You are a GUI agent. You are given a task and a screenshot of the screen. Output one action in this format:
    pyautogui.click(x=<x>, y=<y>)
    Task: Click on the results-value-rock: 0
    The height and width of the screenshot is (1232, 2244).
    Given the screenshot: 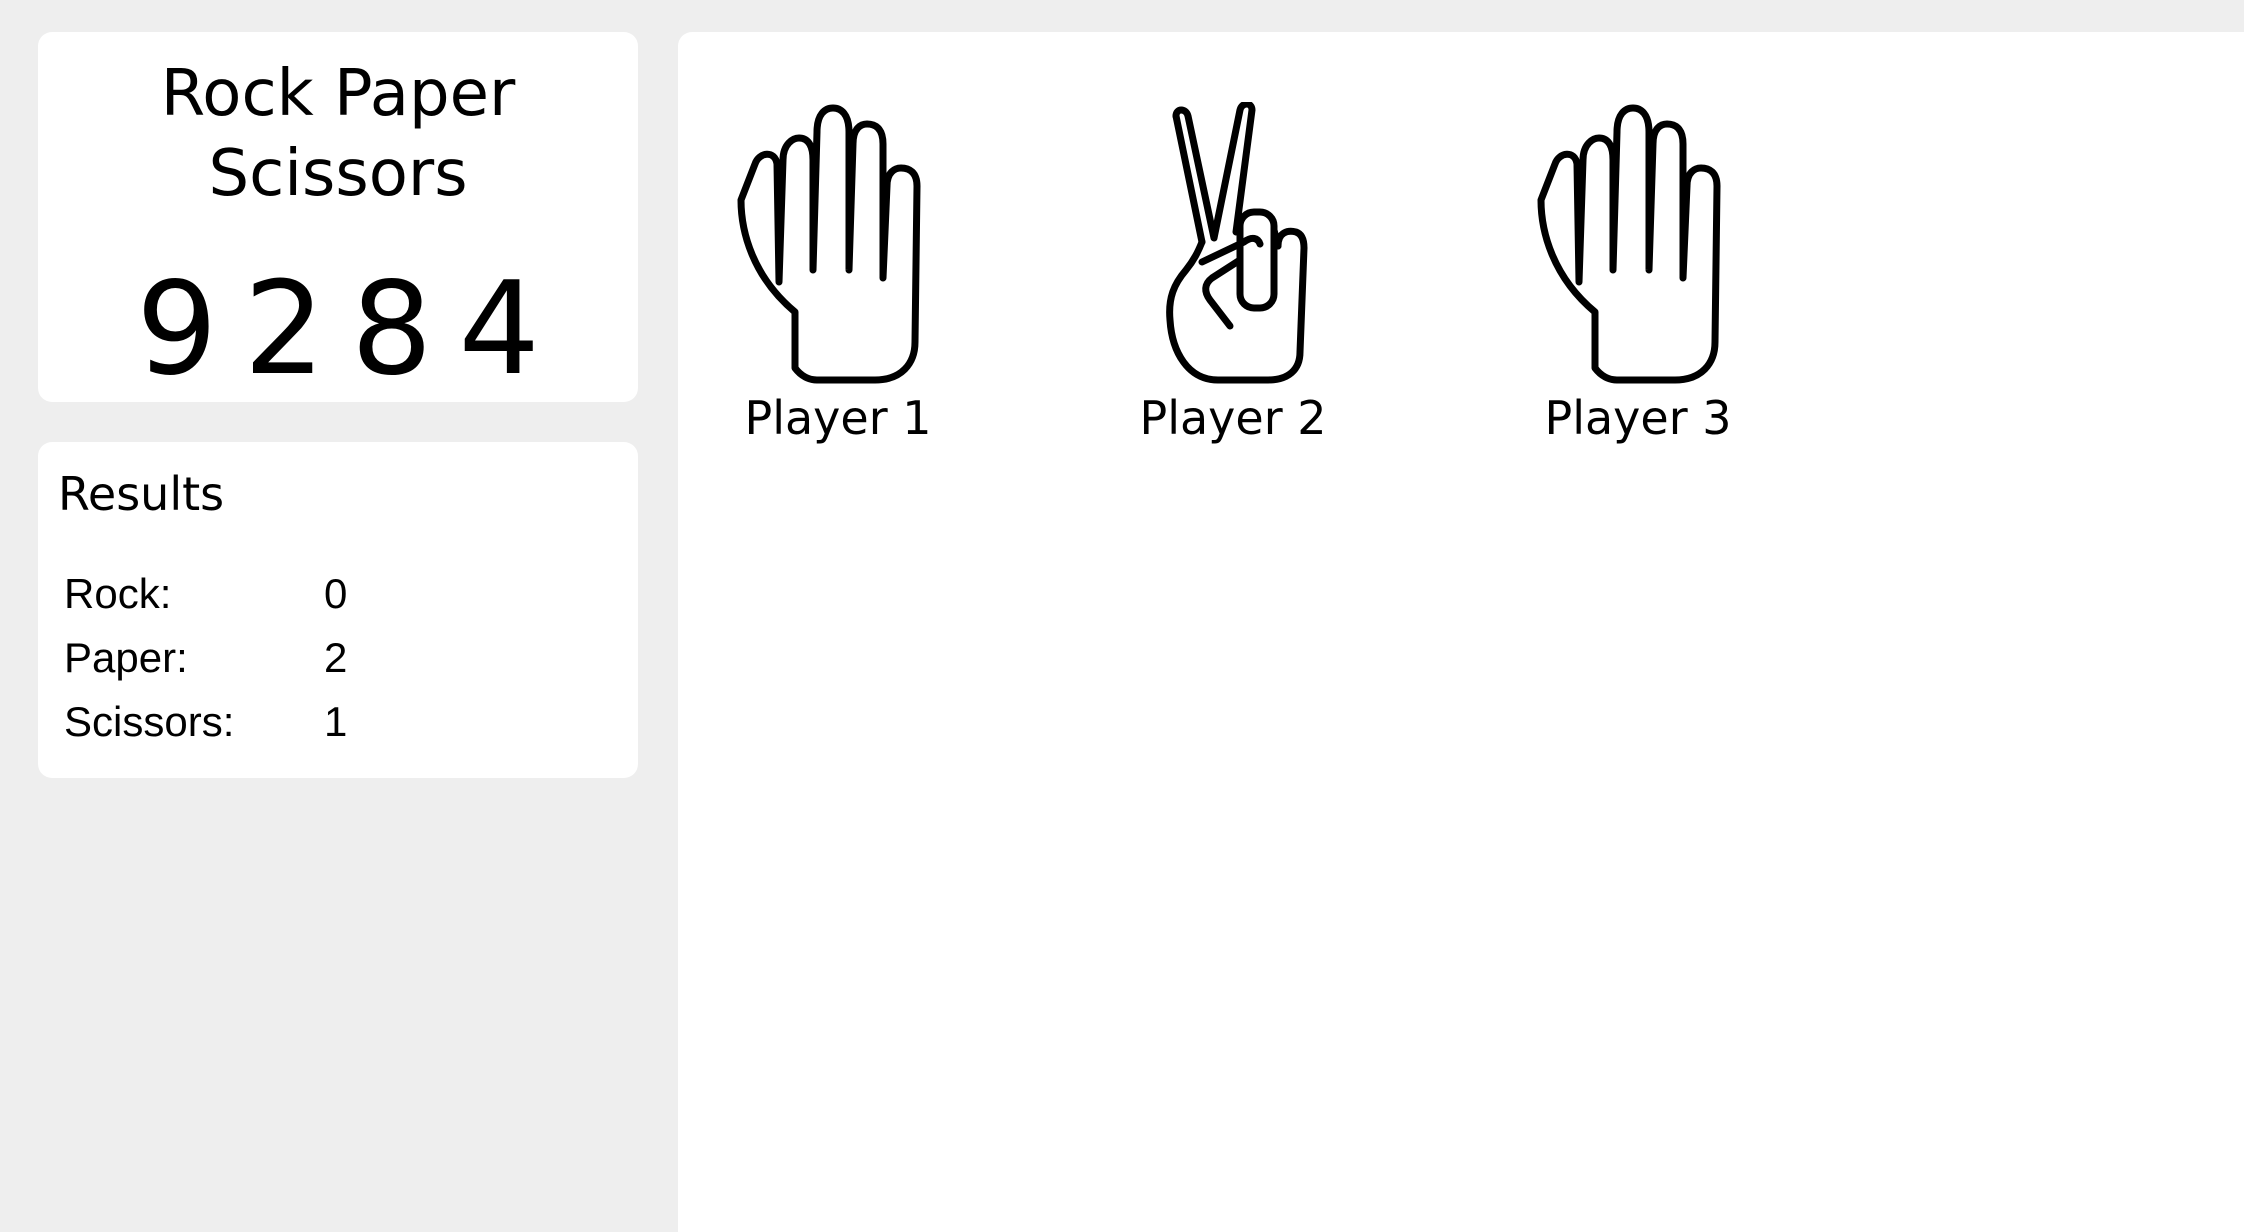 What is the action you would take?
    pyautogui.click(x=336, y=593)
    